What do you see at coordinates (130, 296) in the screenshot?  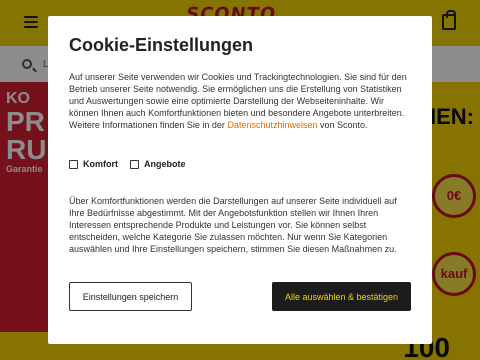 I see `save-settings-button: Einstellungen speichern` at bounding box center [130, 296].